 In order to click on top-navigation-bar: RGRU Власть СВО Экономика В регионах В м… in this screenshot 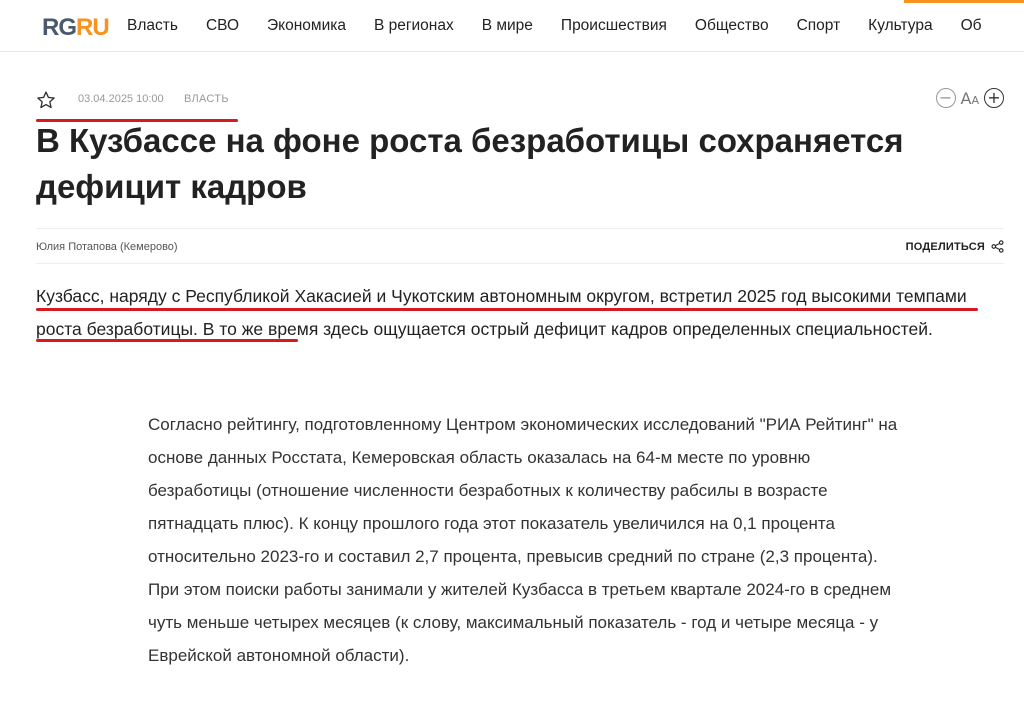, I will do `click(512, 26)`.